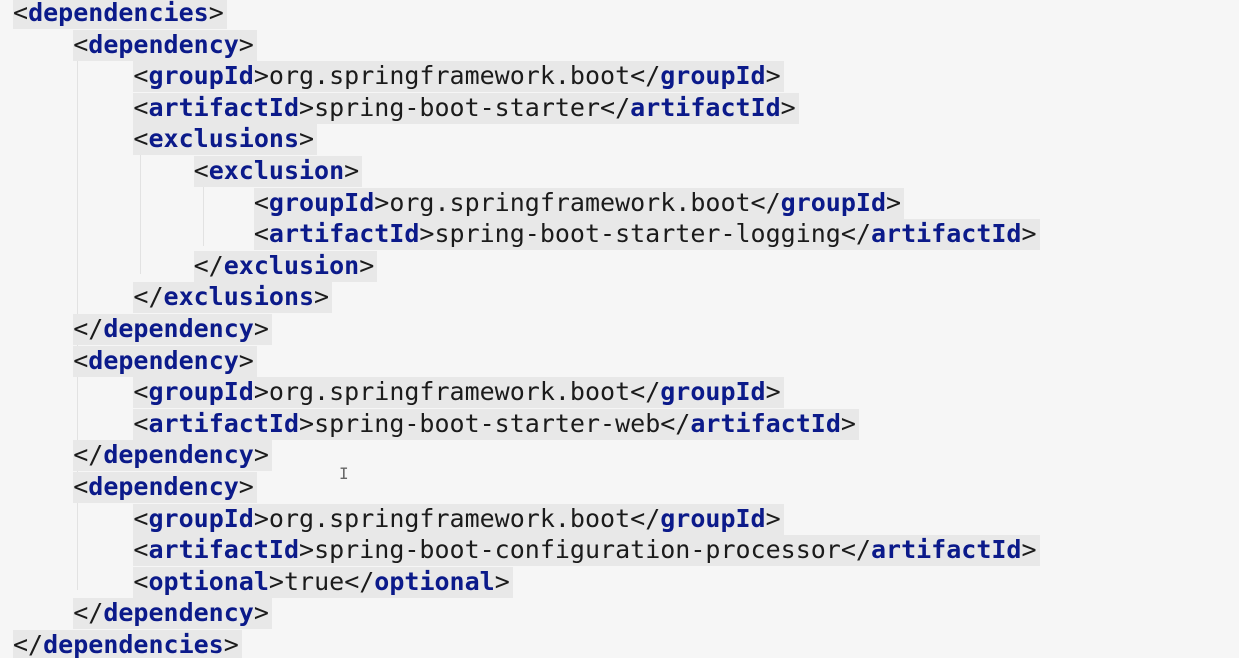 This screenshot has width=1239, height=658. I want to click on xml-text-value: spring-boot-starter-web, so click(487, 423).